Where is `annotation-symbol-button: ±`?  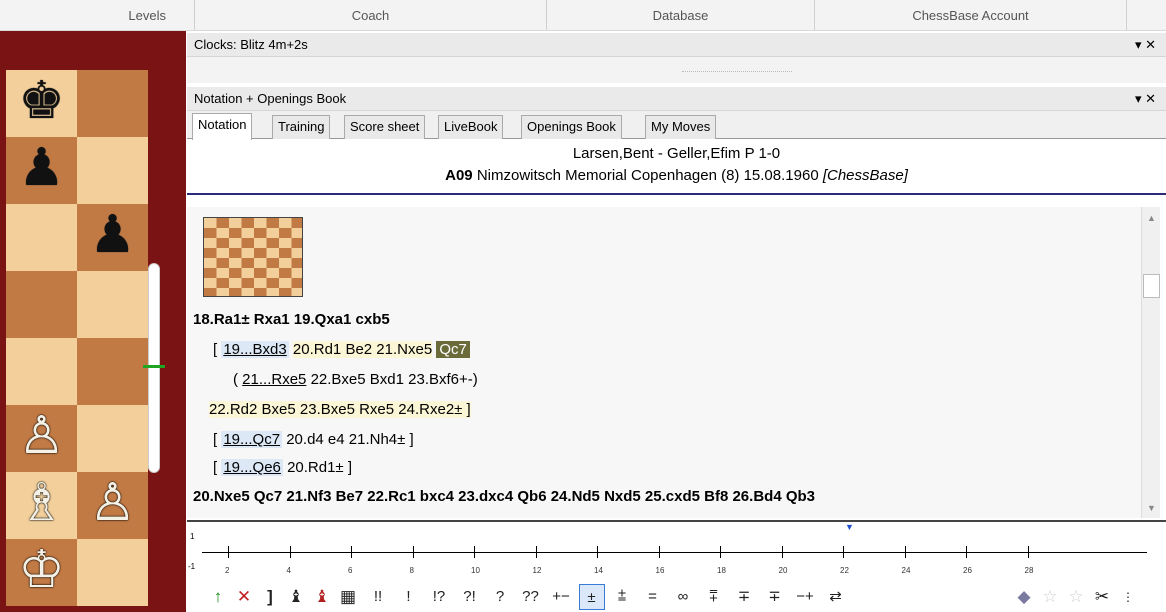 annotation-symbol-button: ± is located at coordinates (591, 597).